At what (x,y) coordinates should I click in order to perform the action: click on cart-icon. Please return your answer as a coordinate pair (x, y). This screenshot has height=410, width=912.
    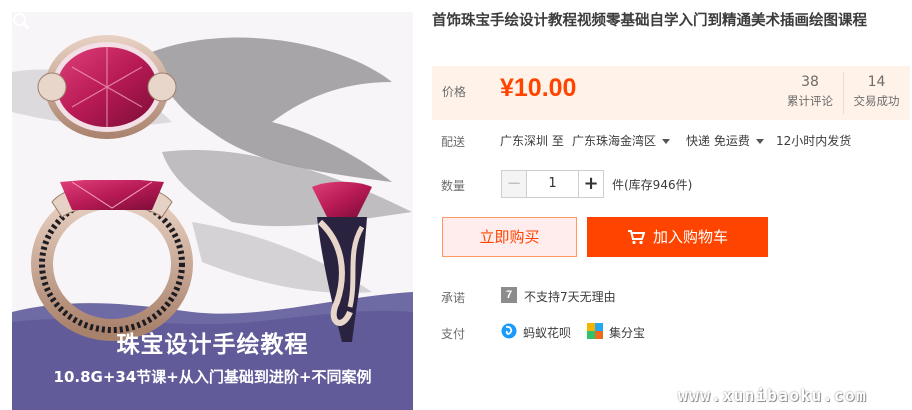
    Looking at the image, I should click on (636, 237).